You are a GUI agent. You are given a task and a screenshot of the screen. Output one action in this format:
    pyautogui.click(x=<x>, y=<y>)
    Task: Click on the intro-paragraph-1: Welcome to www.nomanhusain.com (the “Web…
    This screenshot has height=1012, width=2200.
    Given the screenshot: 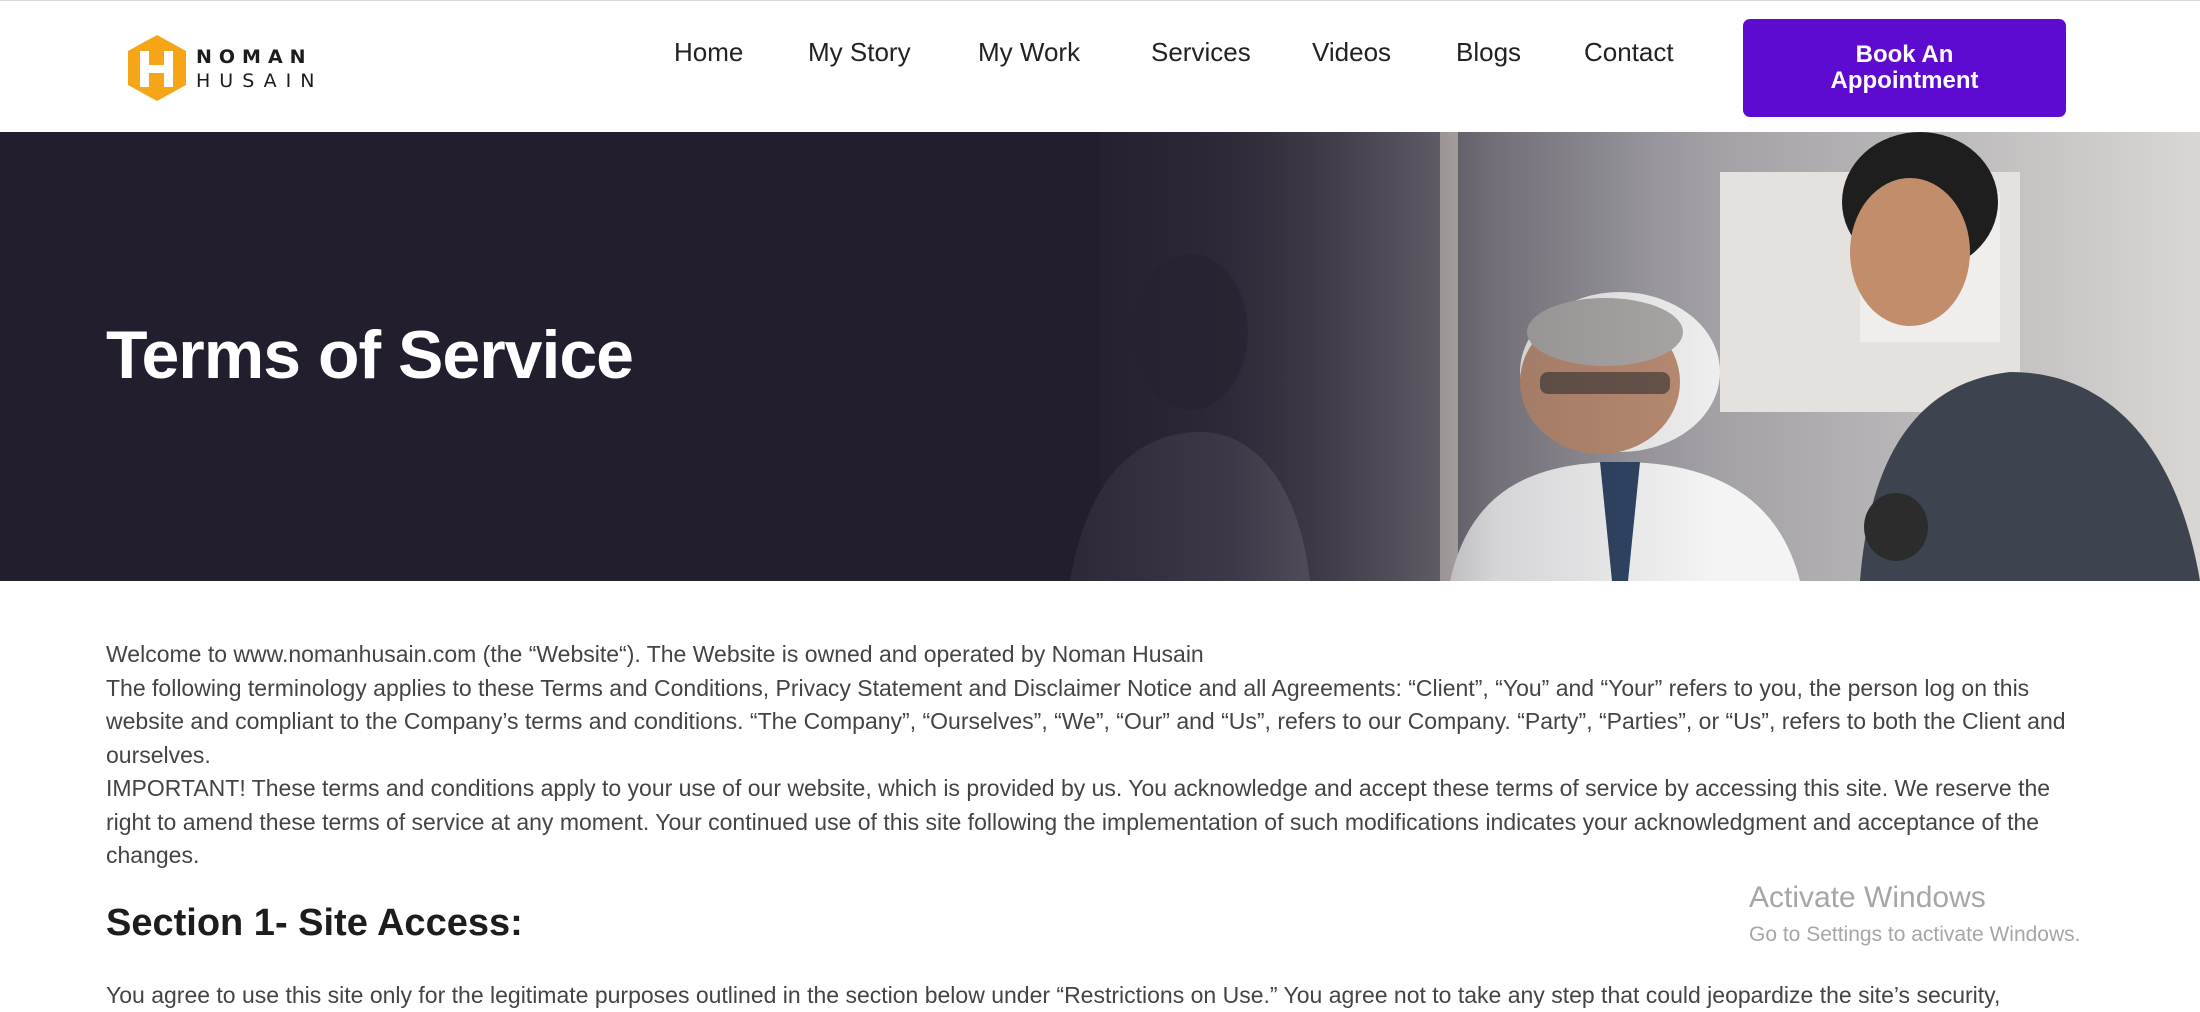 What is the action you would take?
    pyautogui.click(x=1091, y=655)
    